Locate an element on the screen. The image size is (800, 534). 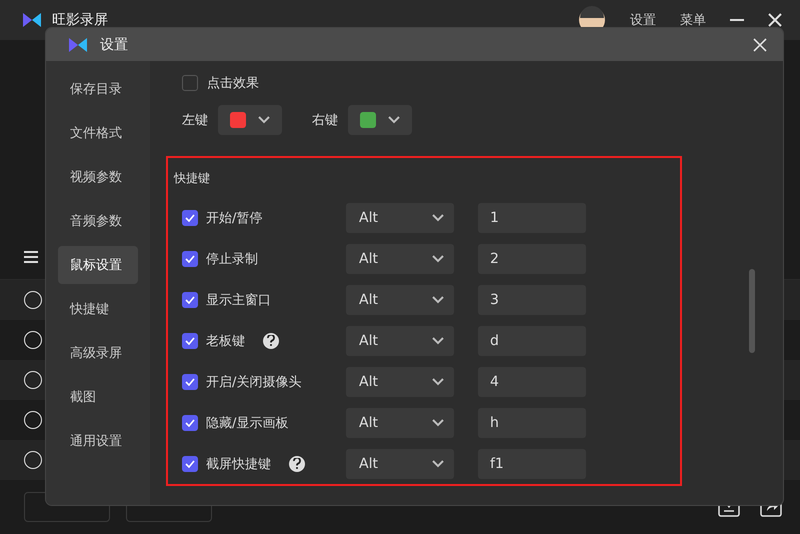
key-field: 4 is located at coordinates (532, 381).